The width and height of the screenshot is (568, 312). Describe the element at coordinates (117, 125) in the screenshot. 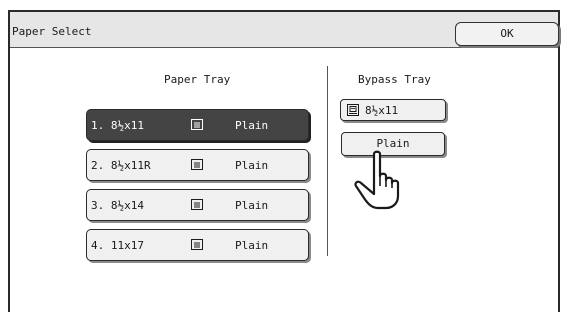

I see `tray-size-label: 1. 8½x11` at that location.